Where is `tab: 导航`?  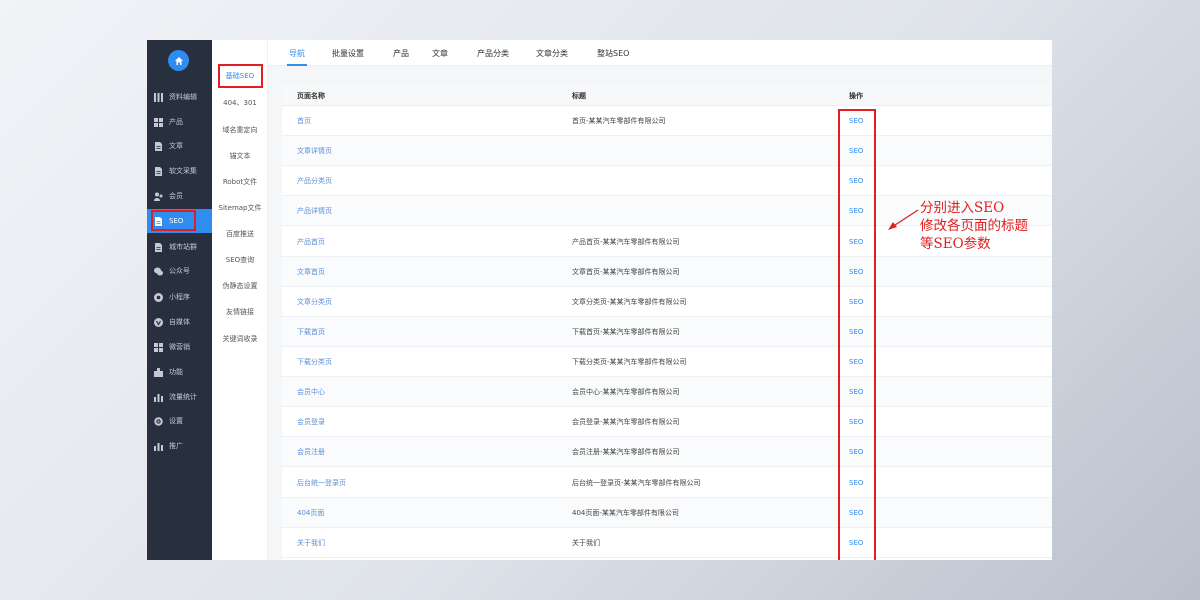 tab: 导航 is located at coordinates (297, 53).